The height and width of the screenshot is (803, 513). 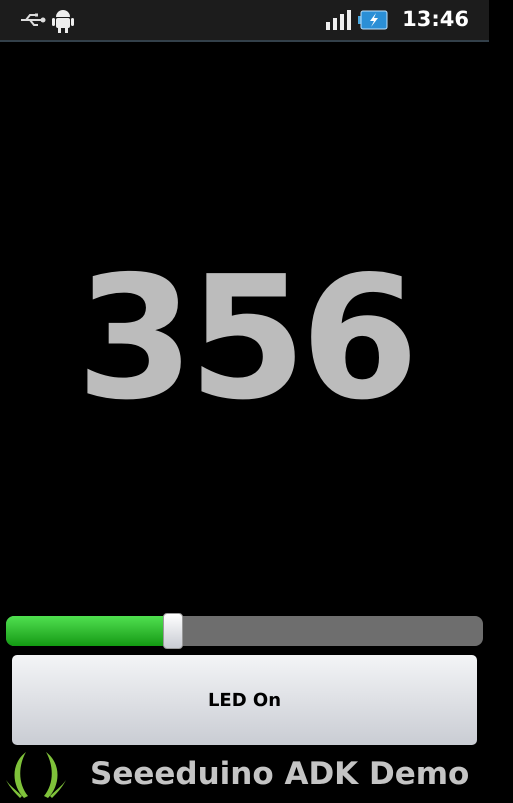 What do you see at coordinates (339, 20) in the screenshot?
I see `signal-icon` at bounding box center [339, 20].